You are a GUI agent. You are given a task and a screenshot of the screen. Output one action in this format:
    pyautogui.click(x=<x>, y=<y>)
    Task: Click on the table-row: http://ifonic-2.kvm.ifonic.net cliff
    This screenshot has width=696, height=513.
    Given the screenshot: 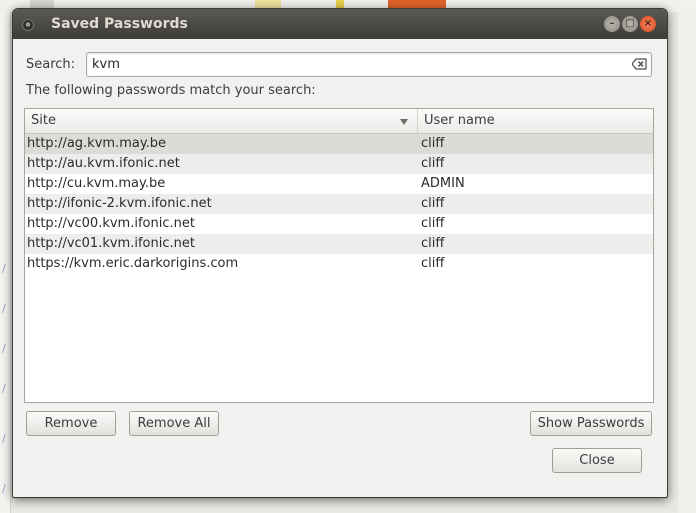 What is the action you would take?
    pyautogui.click(x=339, y=204)
    